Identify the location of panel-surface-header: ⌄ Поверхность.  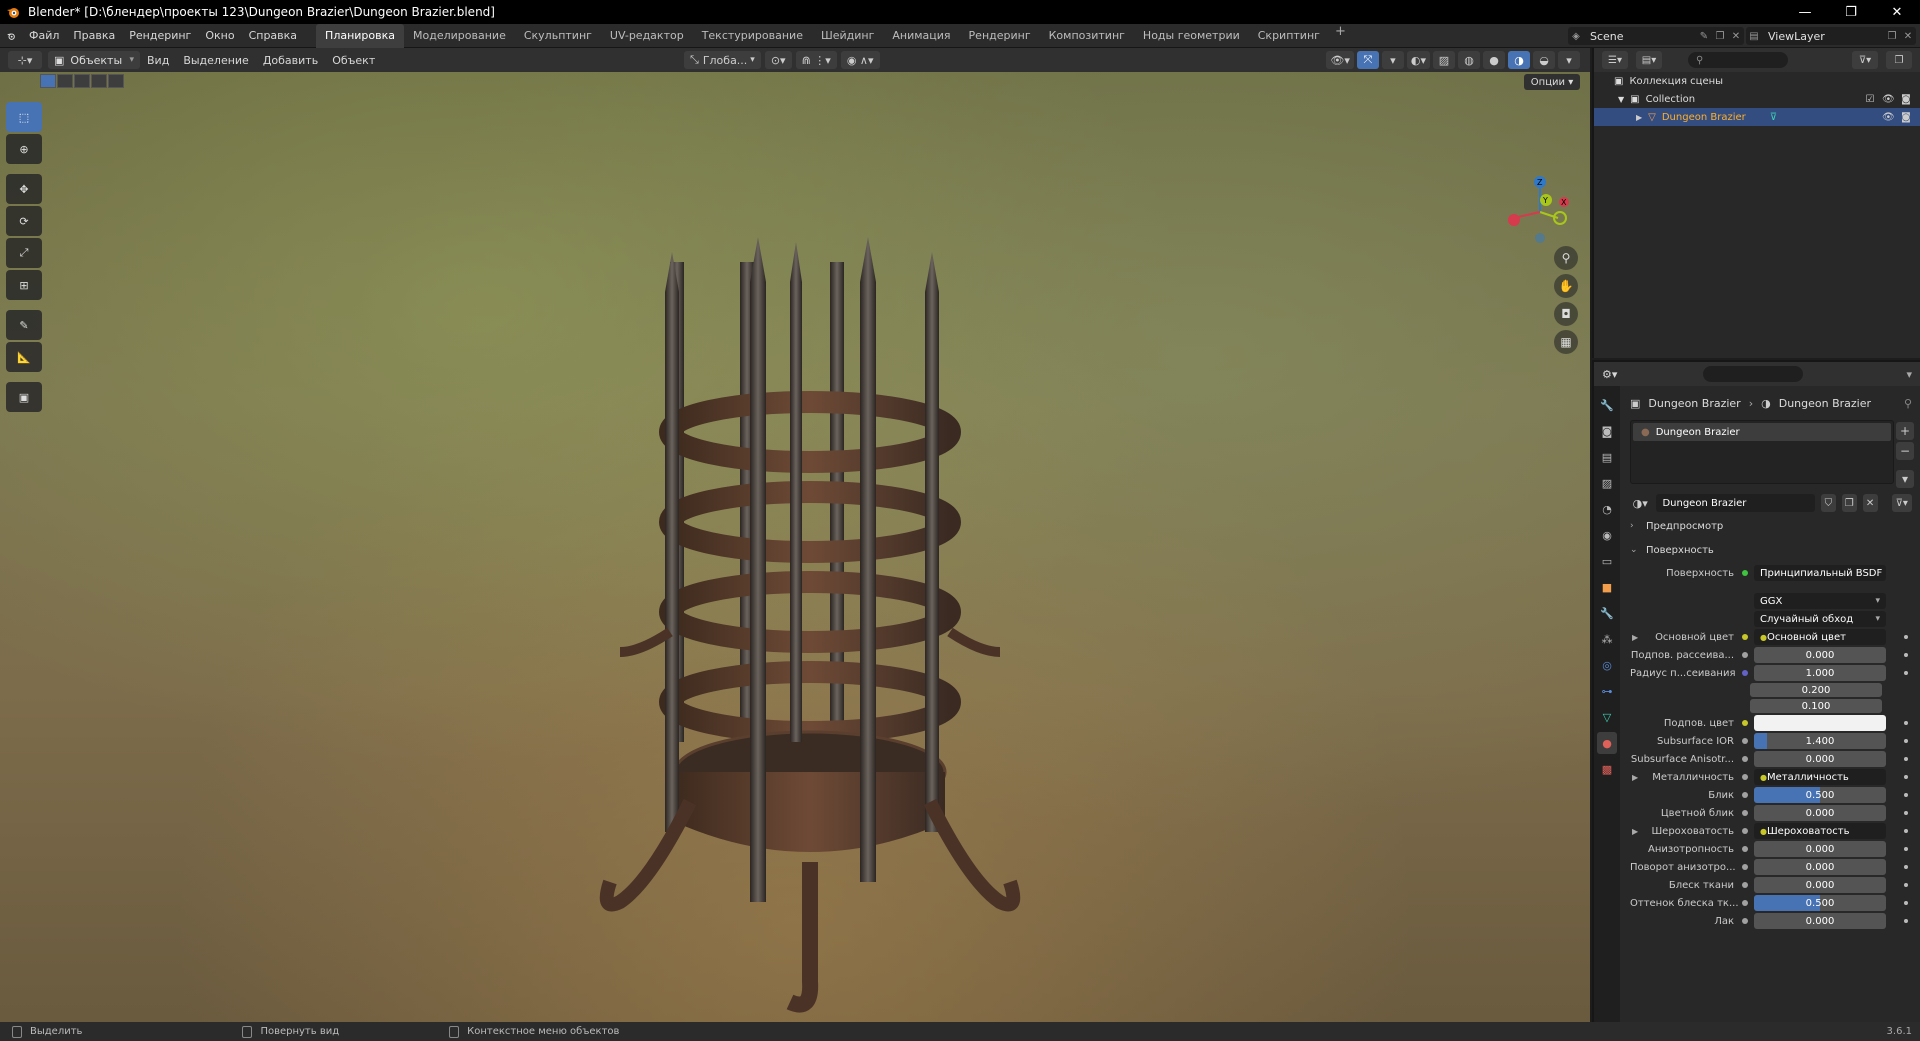
(1771, 550).